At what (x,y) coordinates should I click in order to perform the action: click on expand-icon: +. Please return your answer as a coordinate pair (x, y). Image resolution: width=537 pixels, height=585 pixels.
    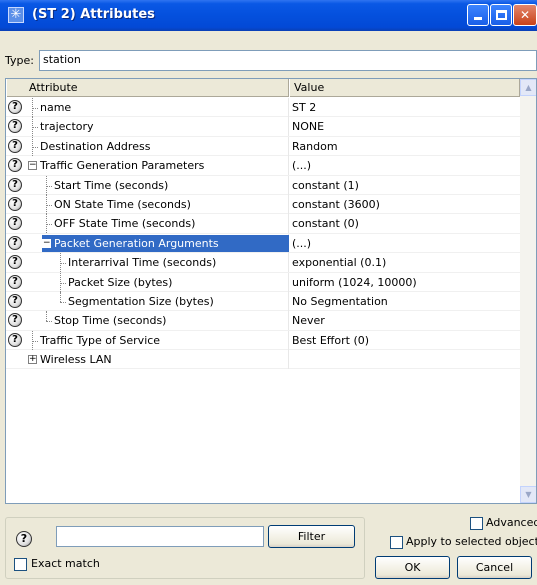
    Looking at the image, I should click on (32, 360).